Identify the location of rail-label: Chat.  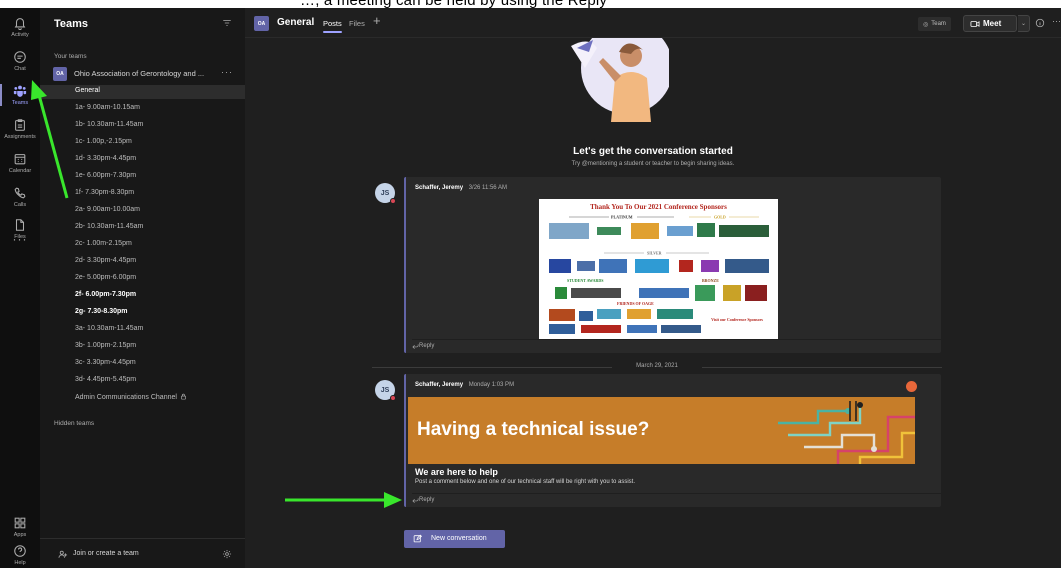
(20, 69).